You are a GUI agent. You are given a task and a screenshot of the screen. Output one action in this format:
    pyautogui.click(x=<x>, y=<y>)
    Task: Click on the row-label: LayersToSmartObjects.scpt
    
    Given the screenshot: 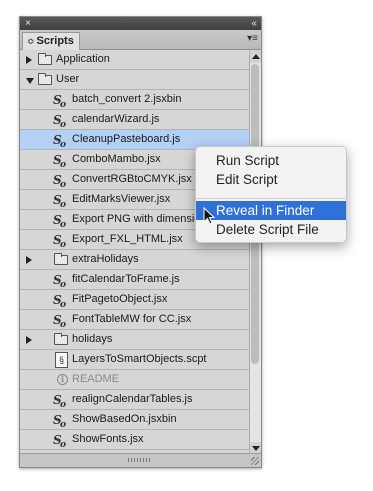 What is the action you would take?
    pyautogui.click(x=139, y=359)
    